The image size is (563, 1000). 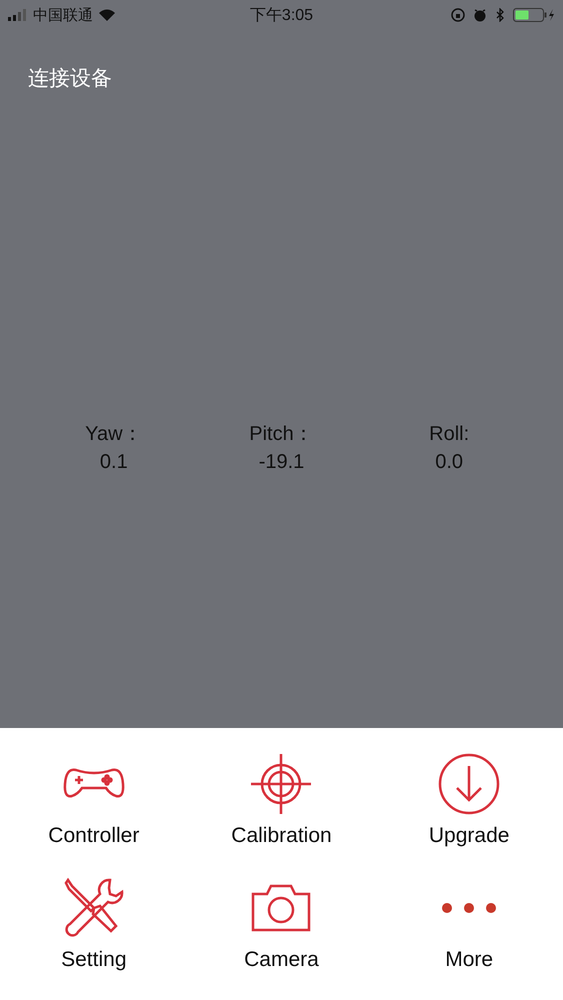 I want to click on more-icon, so click(x=469, y=908).